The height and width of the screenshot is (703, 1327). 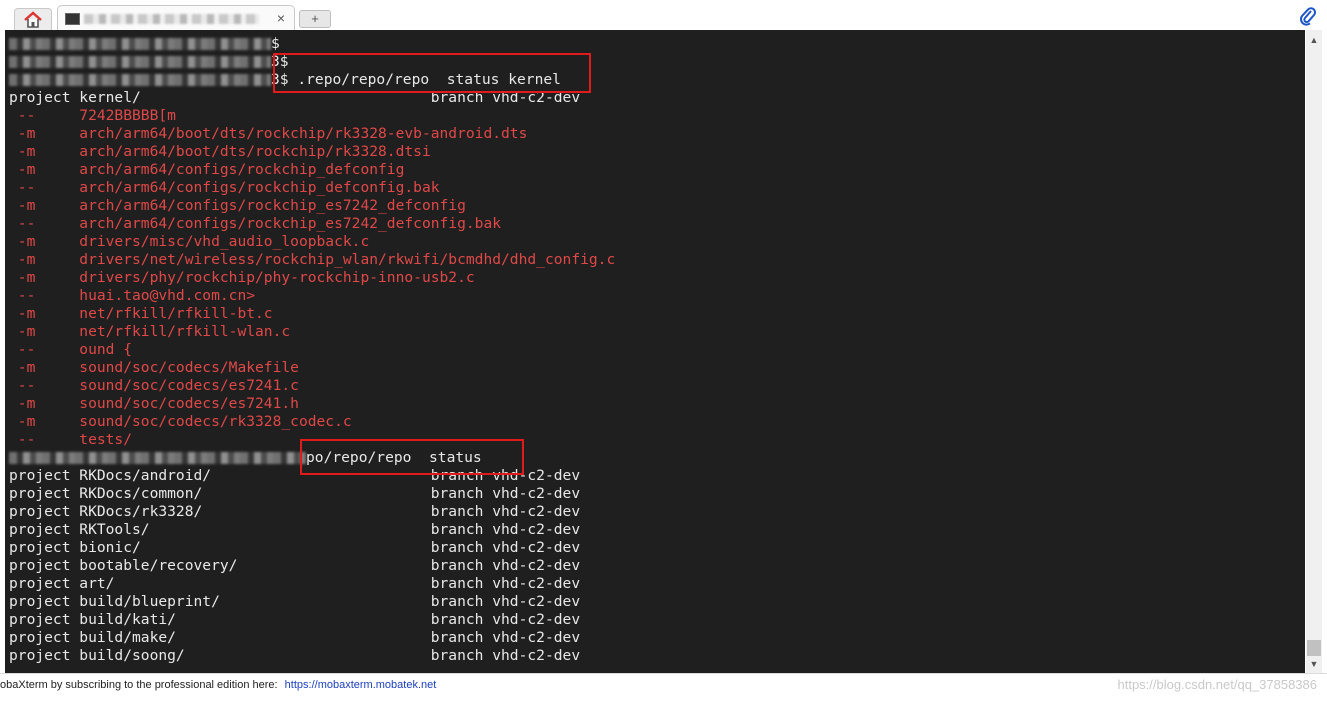 I want to click on terminal-line: $, so click(x=312, y=44).